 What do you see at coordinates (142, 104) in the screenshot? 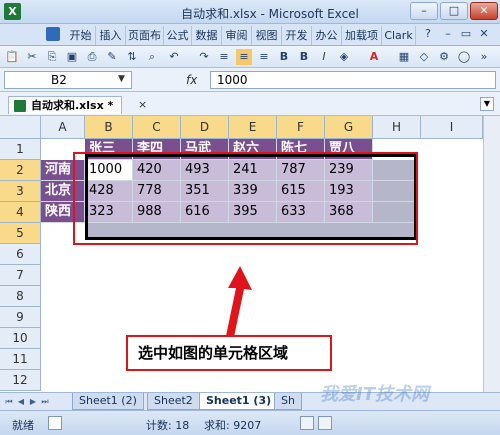
I see `workbook-close-button: ×` at bounding box center [142, 104].